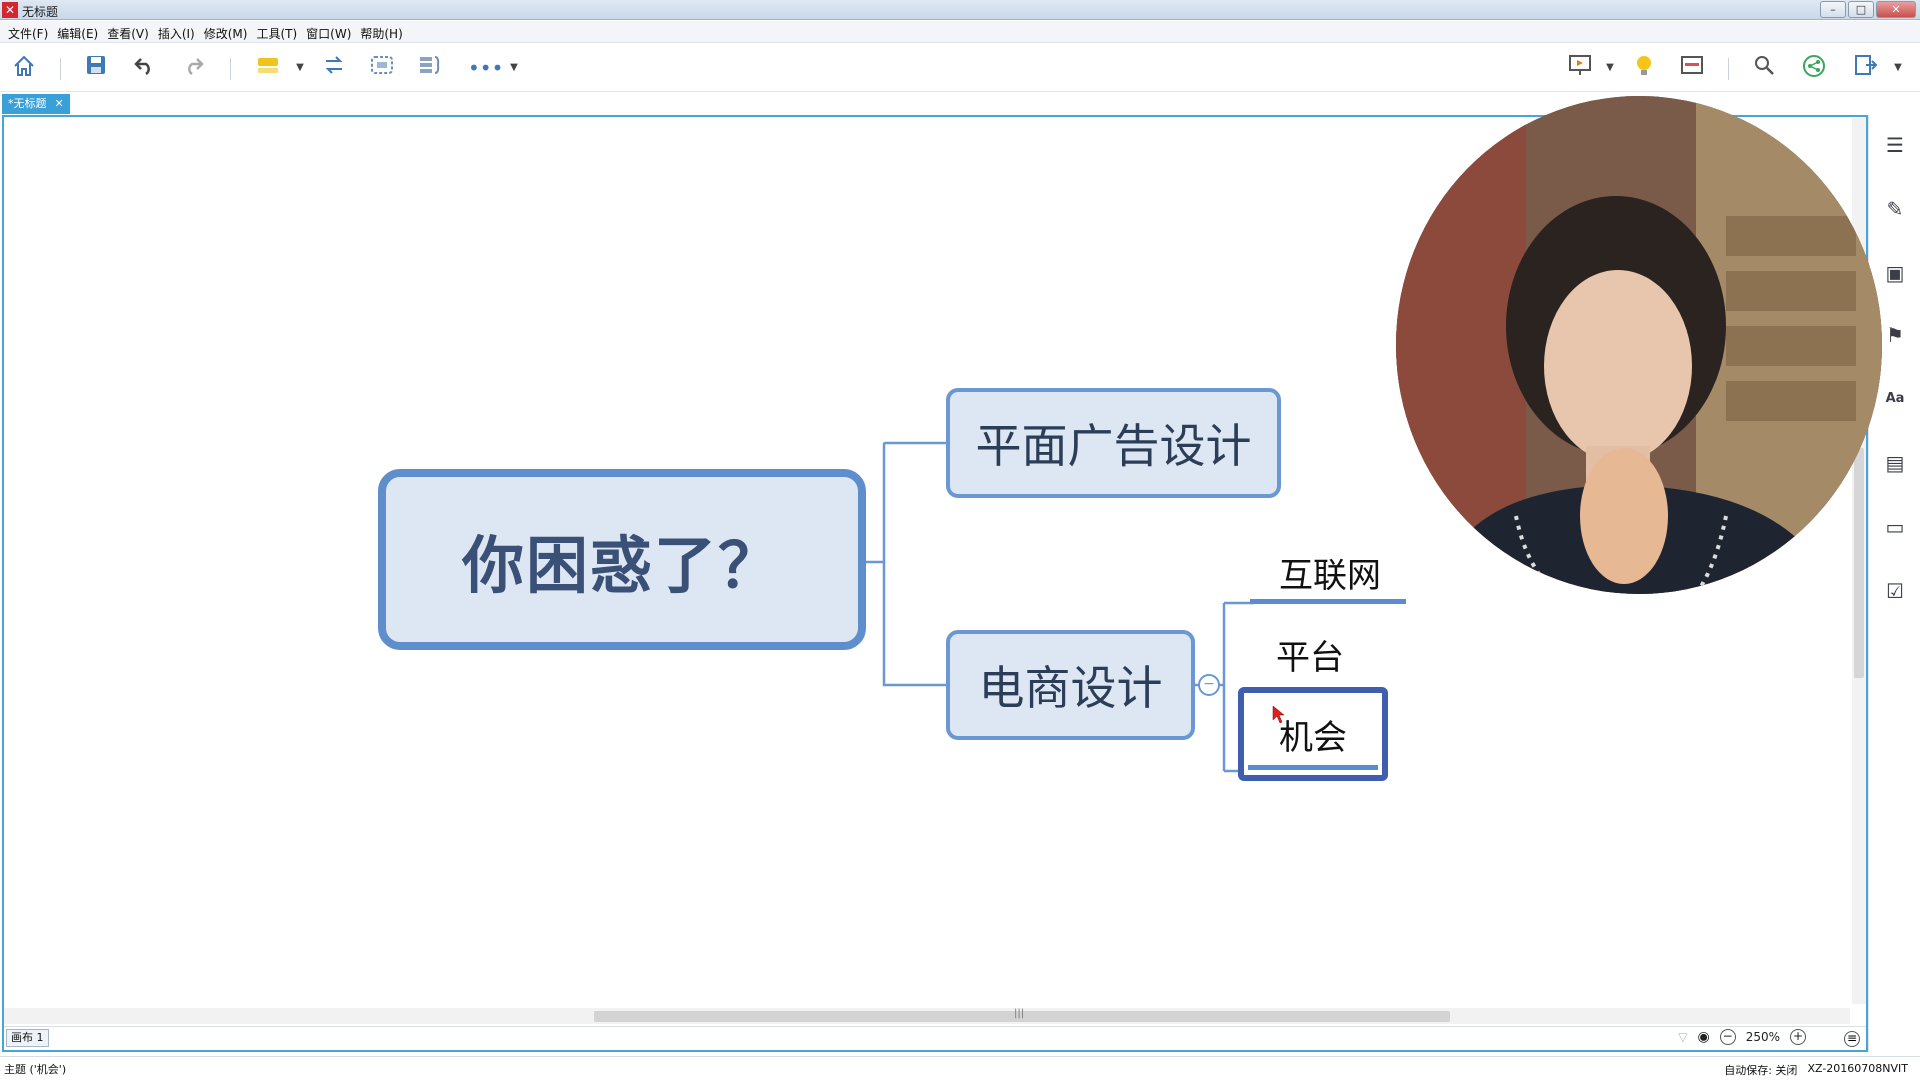 The height and width of the screenshot is (1080, 1920). Describe the element at coordinates (35, 1069) in the screenshot. I see `status-topic: 主题 ('机会')` at that location.